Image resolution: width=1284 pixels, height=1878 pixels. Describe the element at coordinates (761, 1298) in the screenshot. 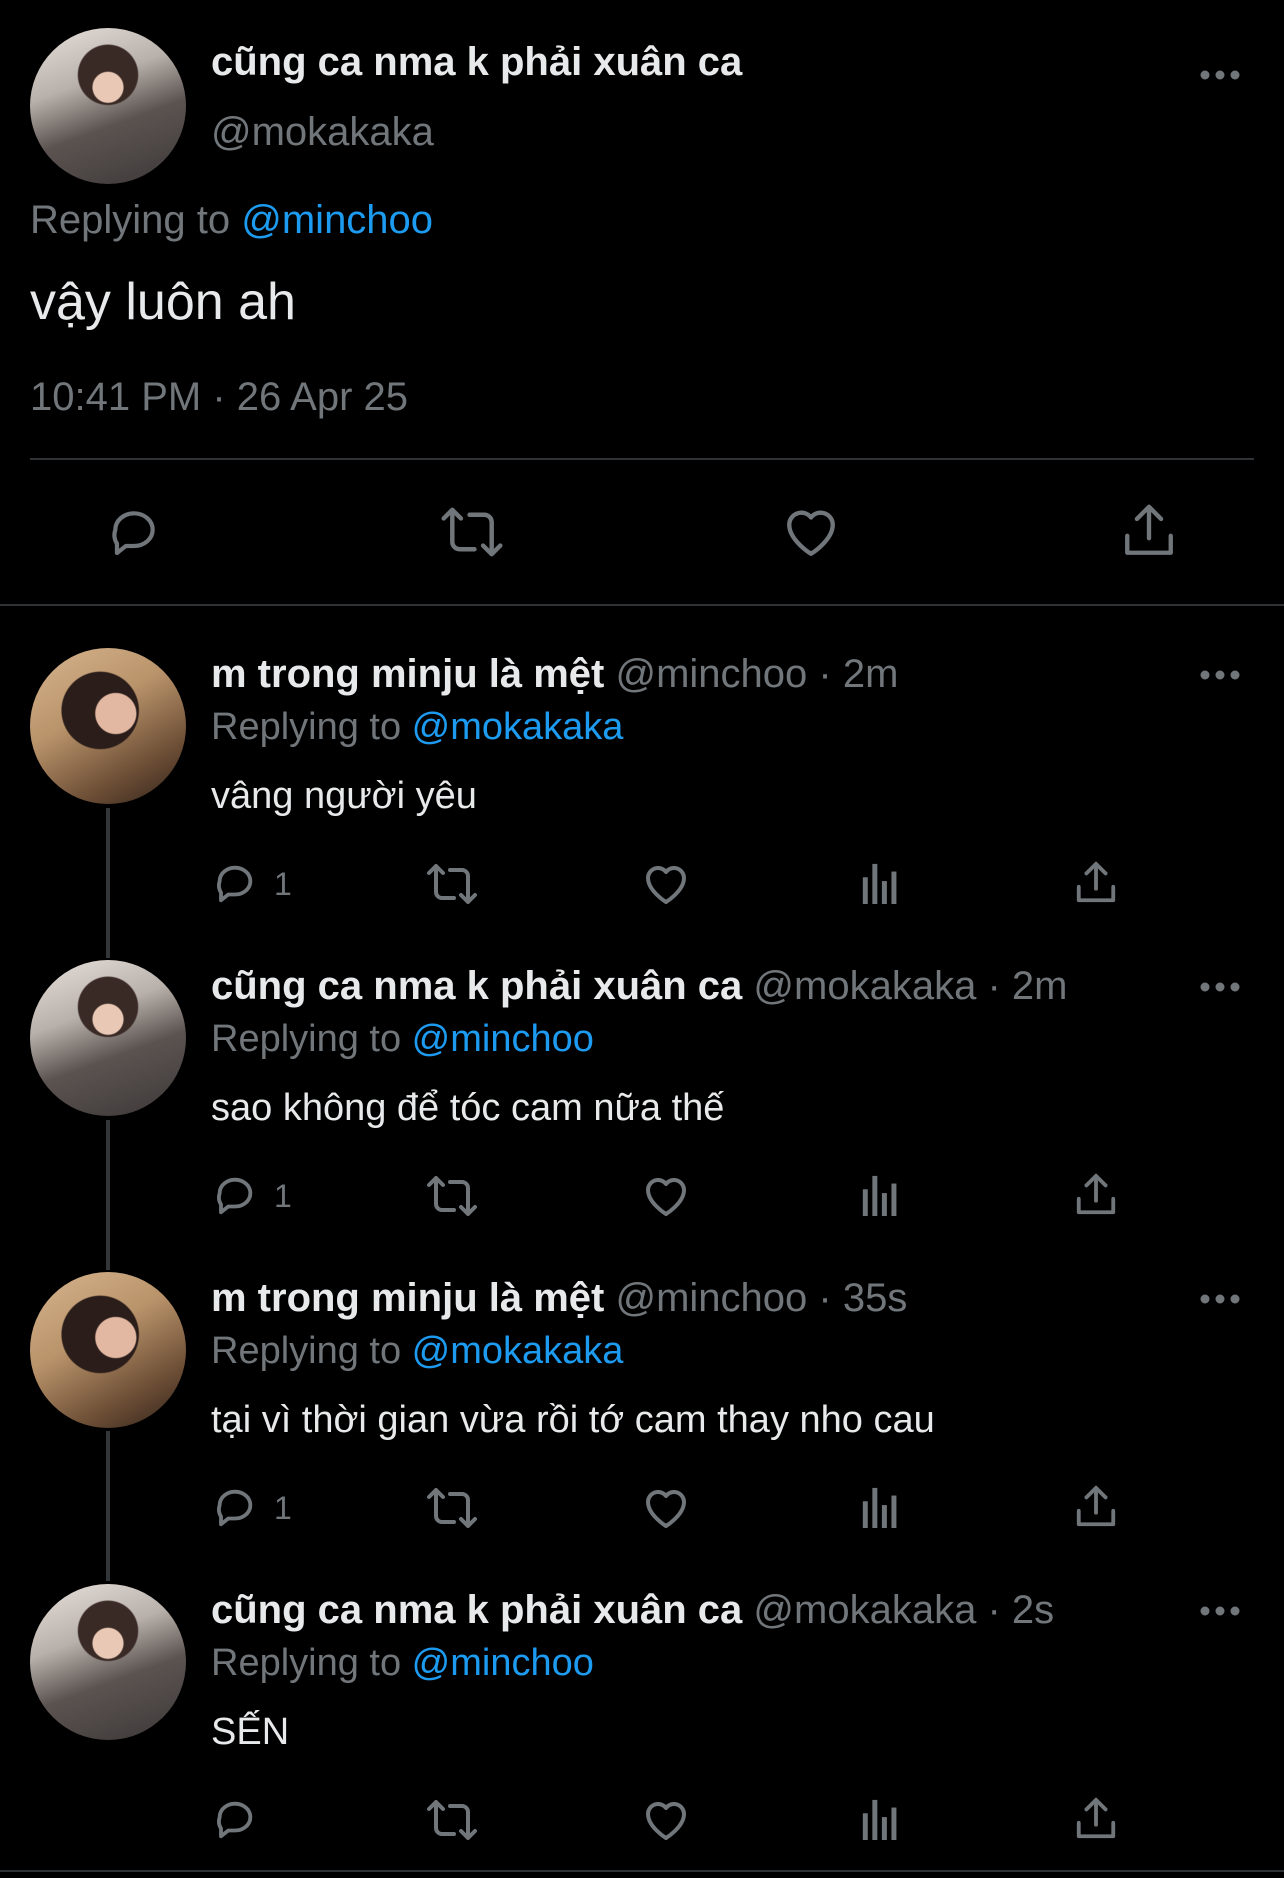

I see `handle-time: @minchoo · 35s` at that location.